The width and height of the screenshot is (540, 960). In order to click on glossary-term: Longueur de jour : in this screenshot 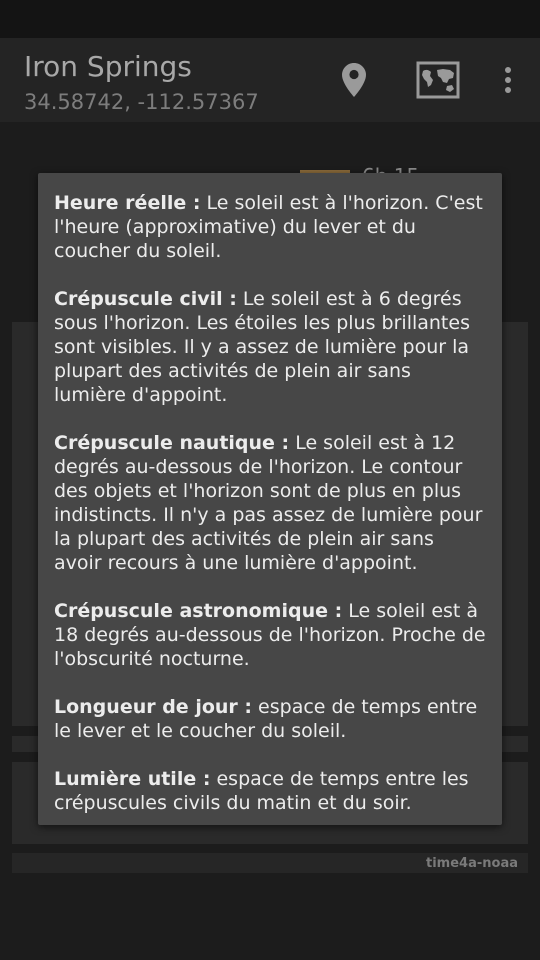, I will do `click(153, 707)`.